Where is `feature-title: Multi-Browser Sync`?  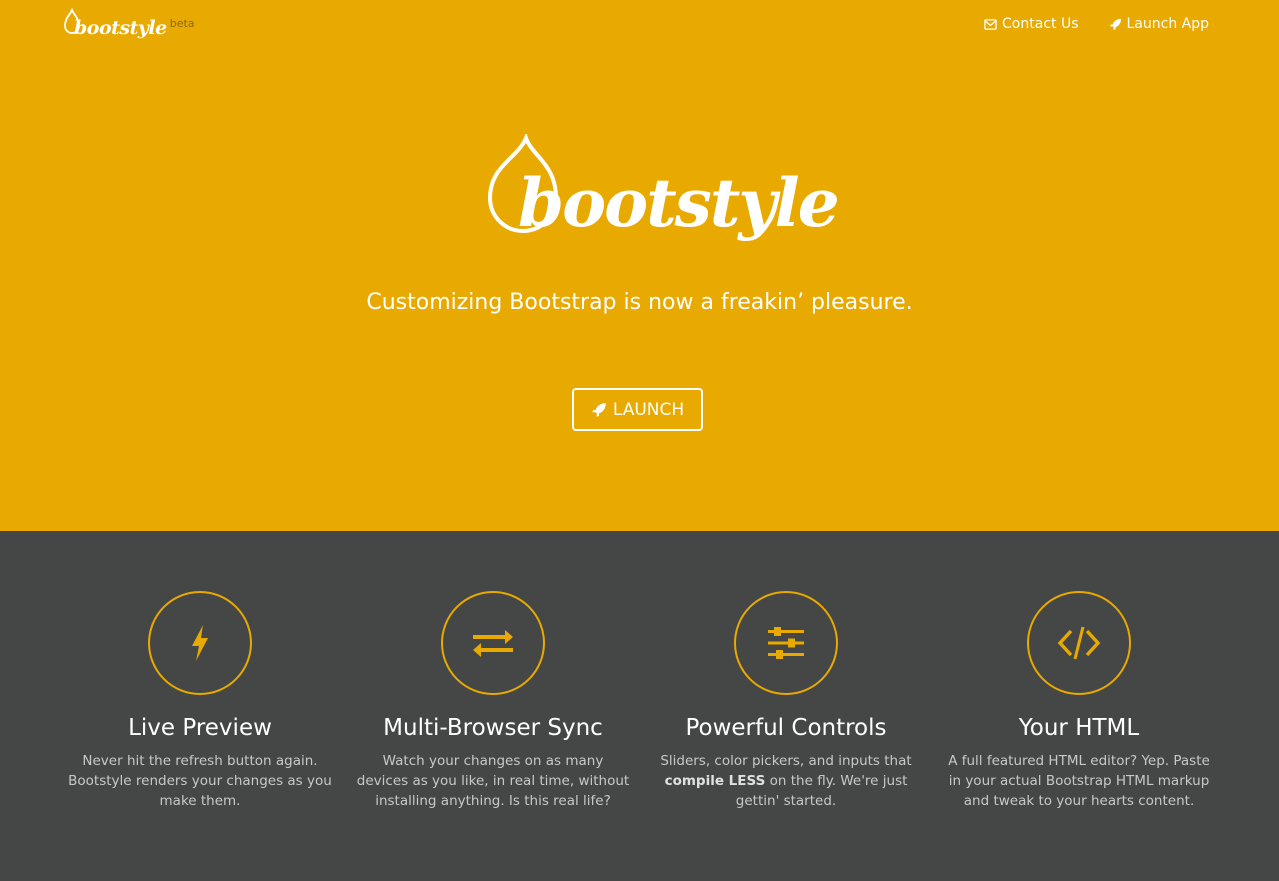
feature-title: Multi-Browser Sync is located at coordinates (493, 728).